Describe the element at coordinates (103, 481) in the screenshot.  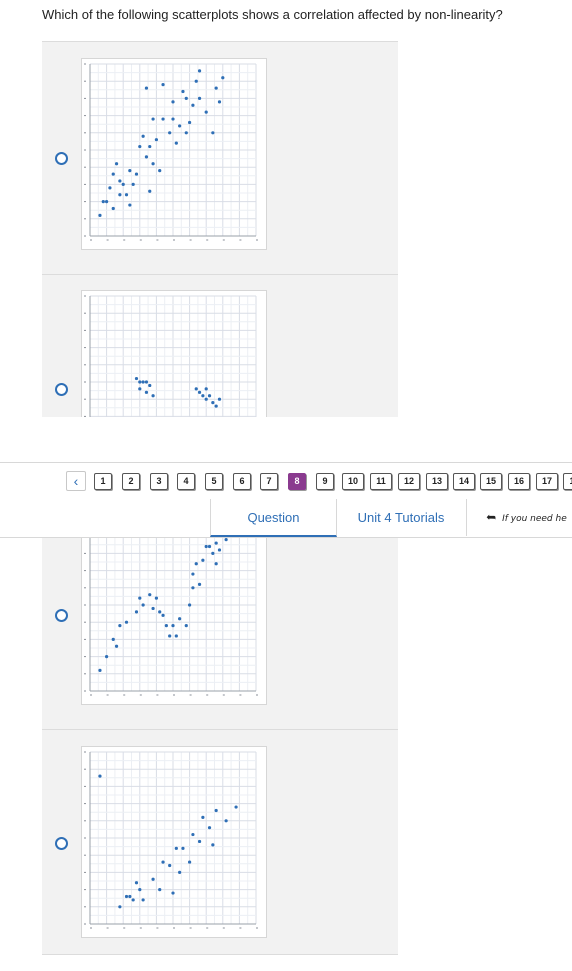
I see `question-button-1: 1` at that location.